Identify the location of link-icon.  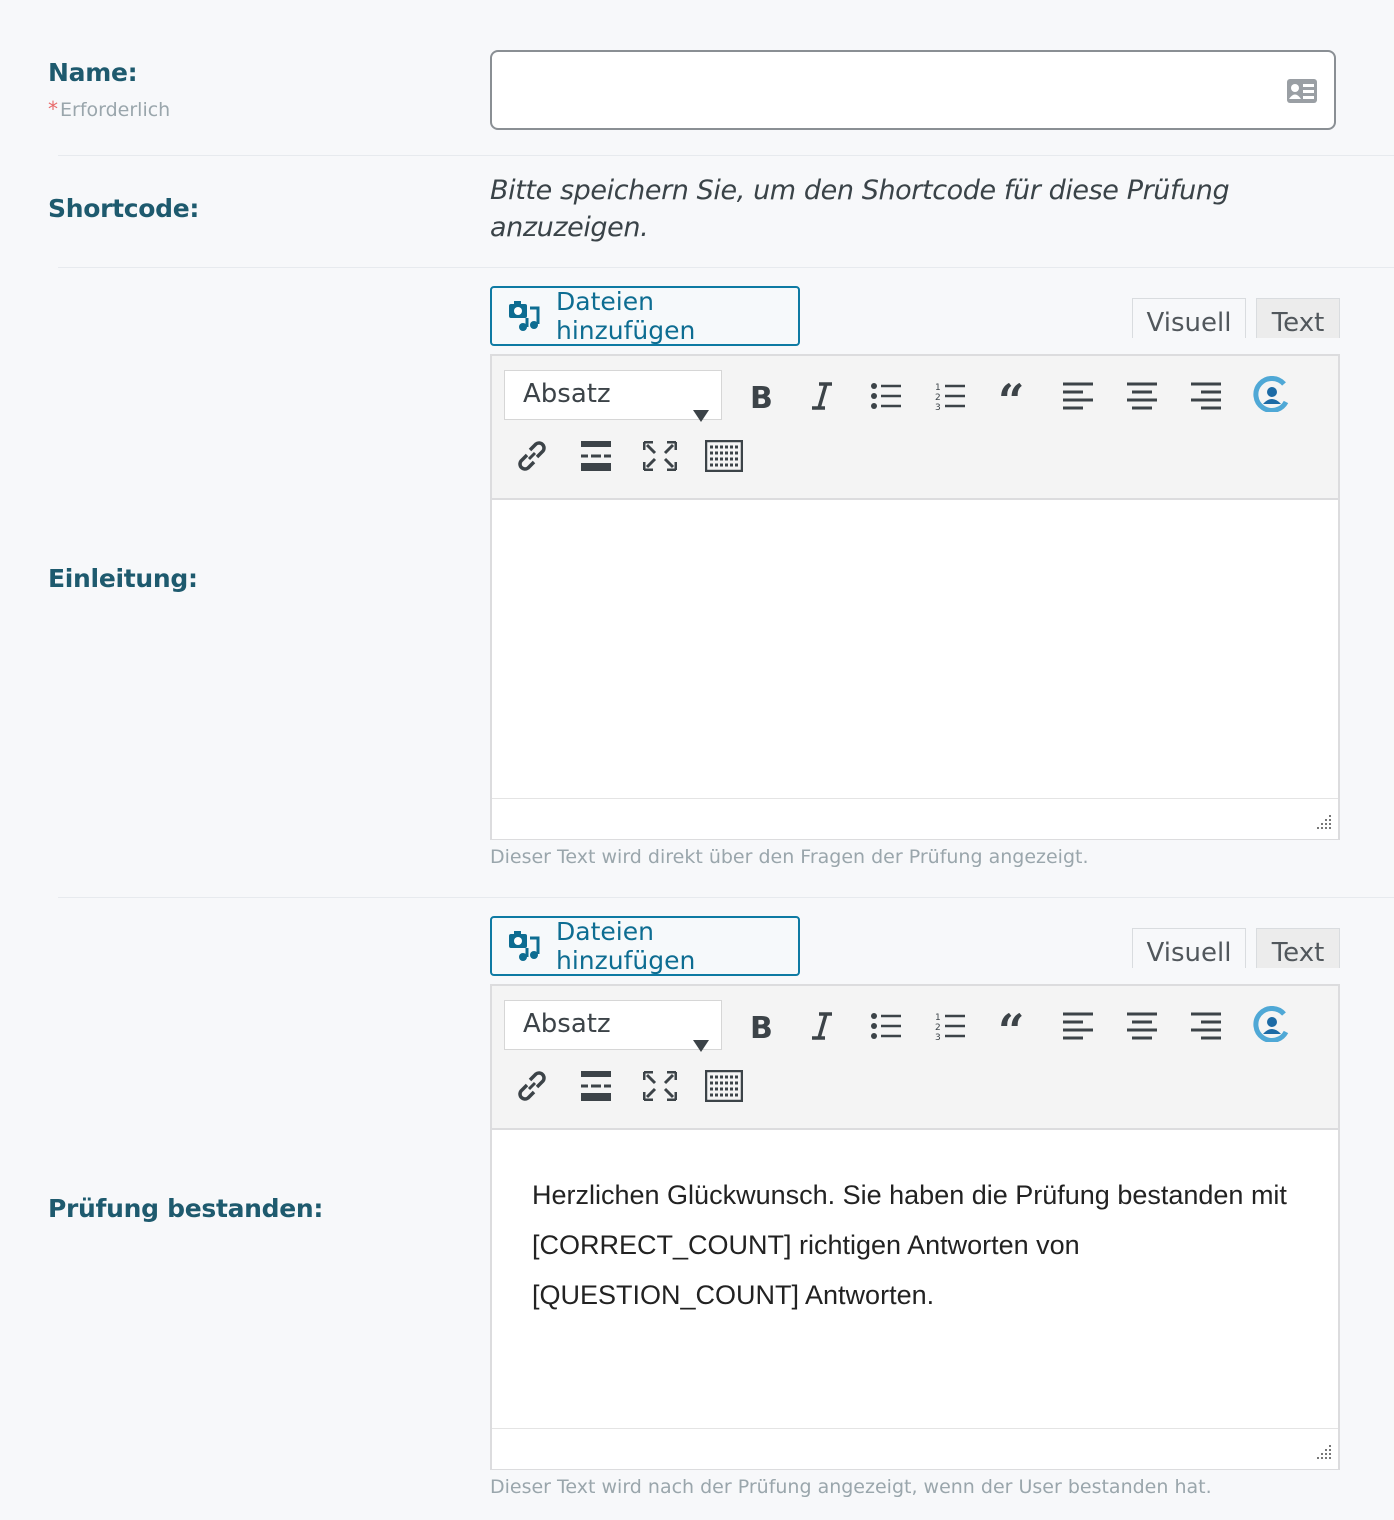
(532, 458).